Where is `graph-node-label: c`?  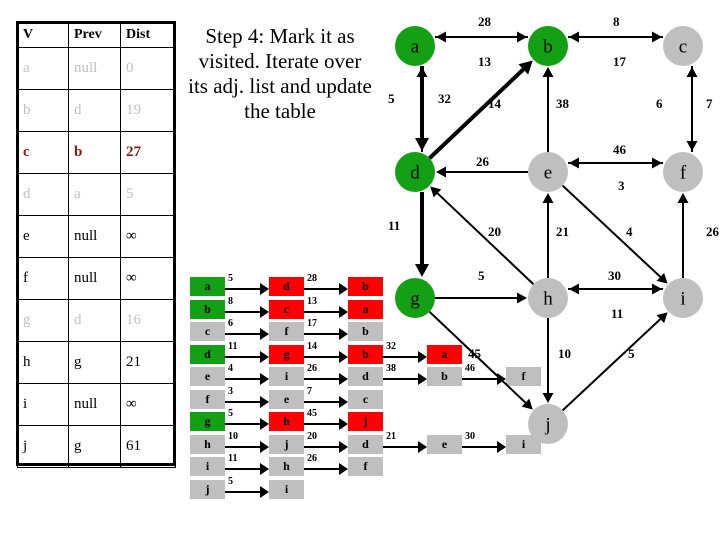 graph-node-label: c is located at coordinates (683, 47).